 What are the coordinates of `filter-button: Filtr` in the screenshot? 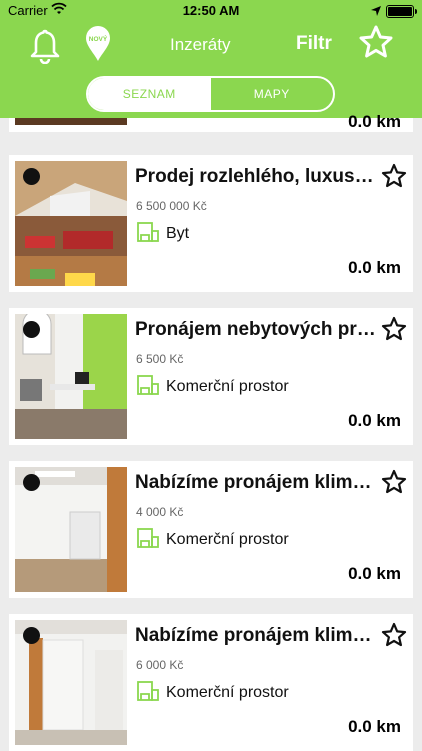 It's located at (314, 44).